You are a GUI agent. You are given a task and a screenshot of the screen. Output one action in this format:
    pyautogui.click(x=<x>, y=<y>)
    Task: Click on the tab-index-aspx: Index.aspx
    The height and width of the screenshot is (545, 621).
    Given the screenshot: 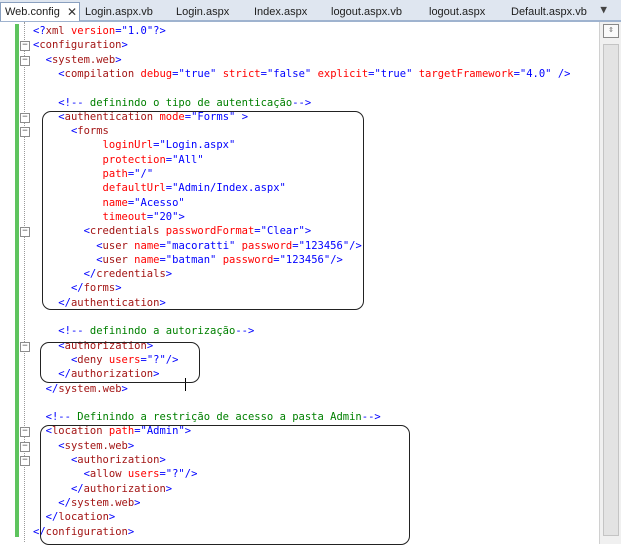 What is the action you would take?
    pyautogui.click(x=280, y=12)
    